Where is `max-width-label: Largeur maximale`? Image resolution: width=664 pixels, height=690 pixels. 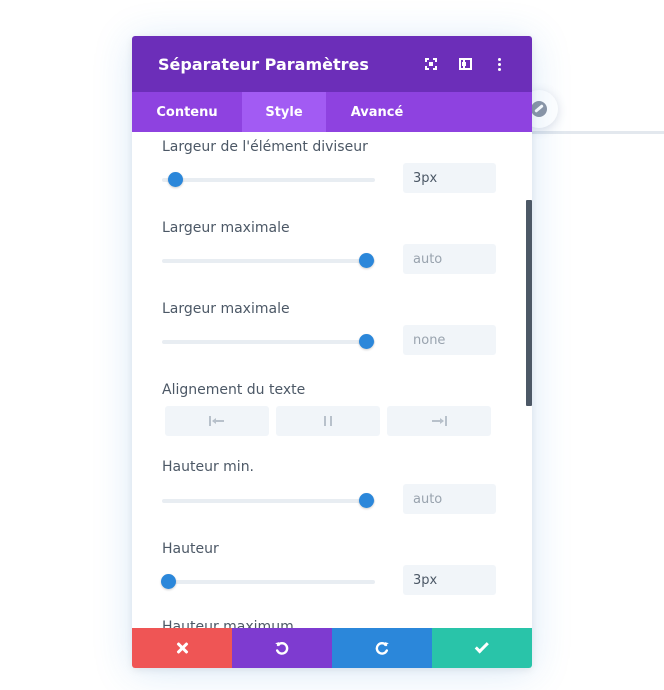 max-width-label: Largeur maximale is located at coordinates (226, 228).